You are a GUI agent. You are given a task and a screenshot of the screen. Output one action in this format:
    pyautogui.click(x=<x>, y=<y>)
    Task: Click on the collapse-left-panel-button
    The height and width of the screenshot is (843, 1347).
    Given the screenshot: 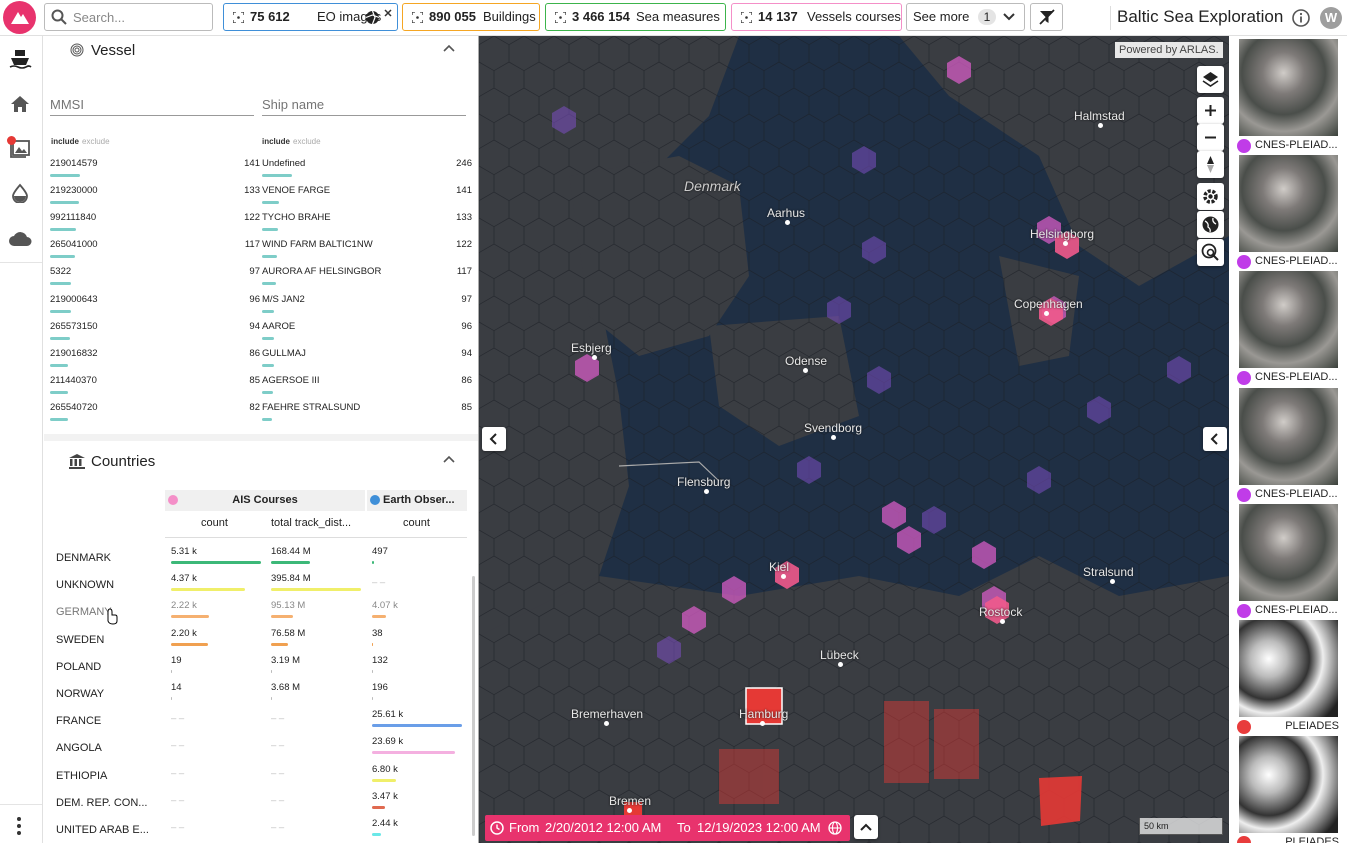 What is the action you would take?
    pyautogui.click(x=494, y=439)
    